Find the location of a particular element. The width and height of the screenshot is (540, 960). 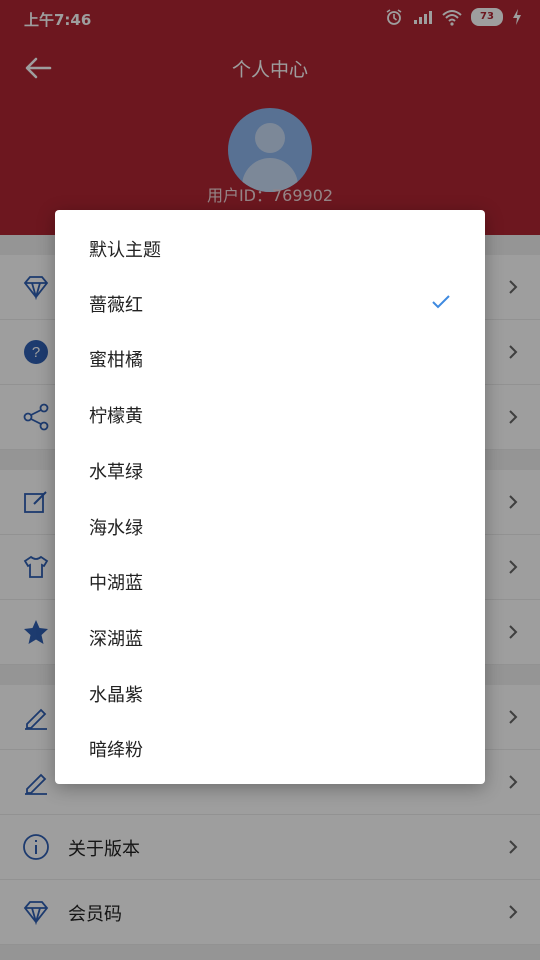

theme-option-label: 海水绿 is located at coordinates (116, 528).